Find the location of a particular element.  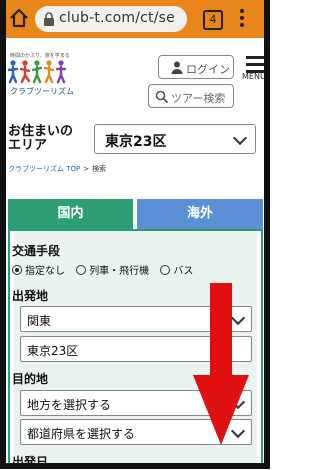

home-icon is located at coordinates (19, 18).